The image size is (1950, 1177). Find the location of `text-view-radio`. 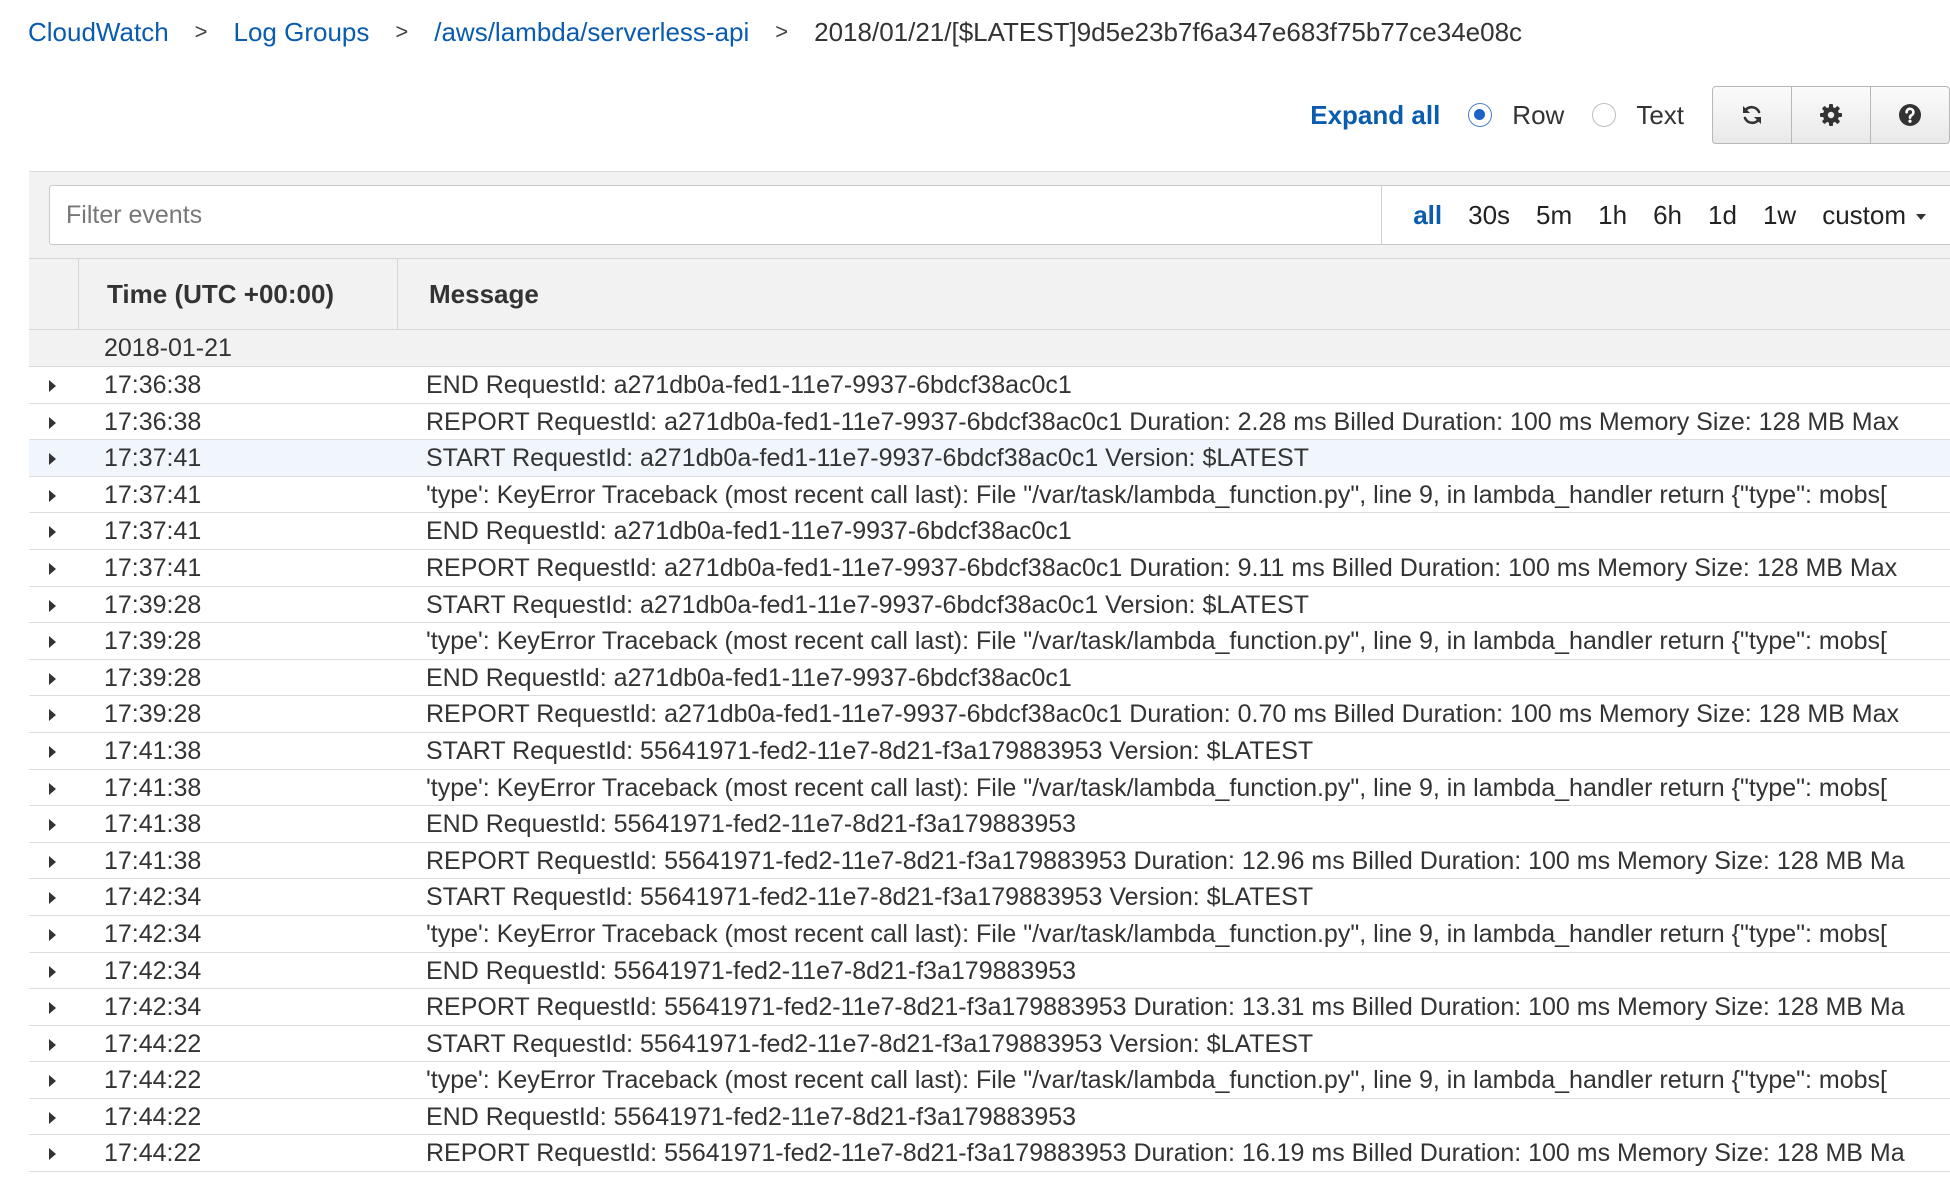

text-view-radio is located at coordinates (1604, 115).